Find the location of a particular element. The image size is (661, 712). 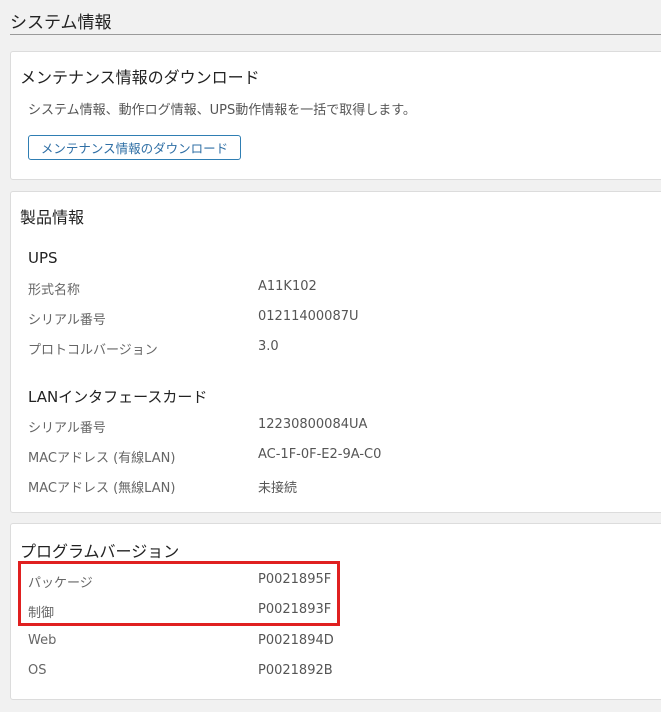

mac-wired-value: AC-1F-0F-E2-9A-C0 is located at coordinates (320, 454).